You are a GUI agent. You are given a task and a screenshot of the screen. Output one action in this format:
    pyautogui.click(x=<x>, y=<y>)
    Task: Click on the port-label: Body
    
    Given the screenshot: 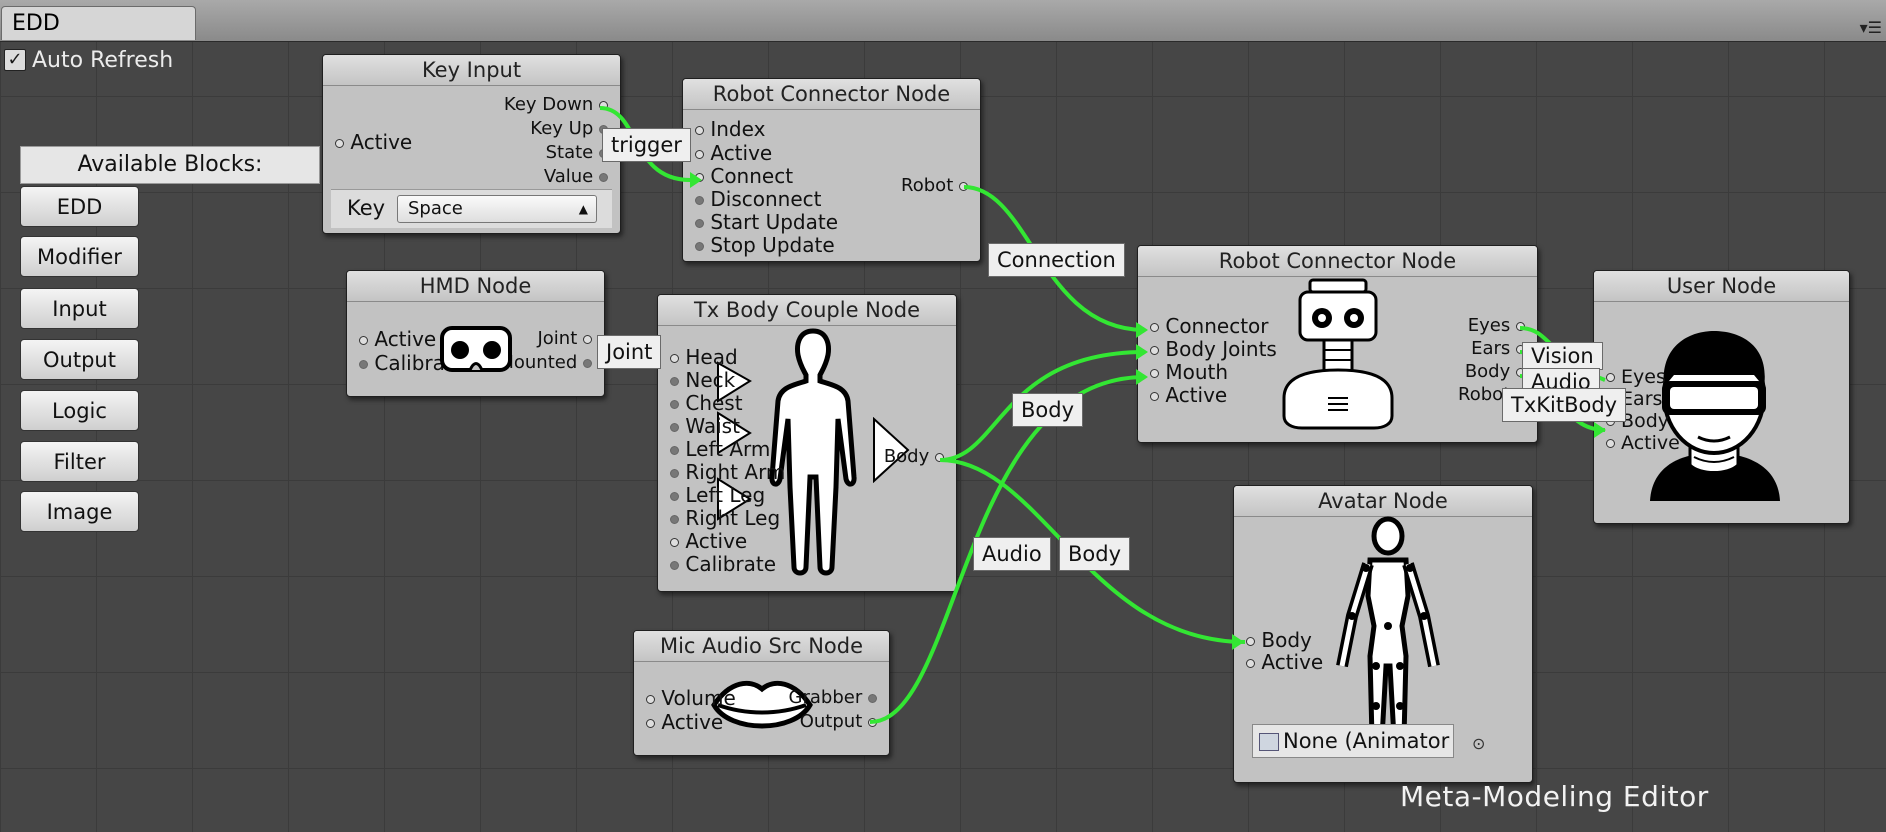 What is the action you would take?
    pyautogui.click(x=1286, y=640)
    